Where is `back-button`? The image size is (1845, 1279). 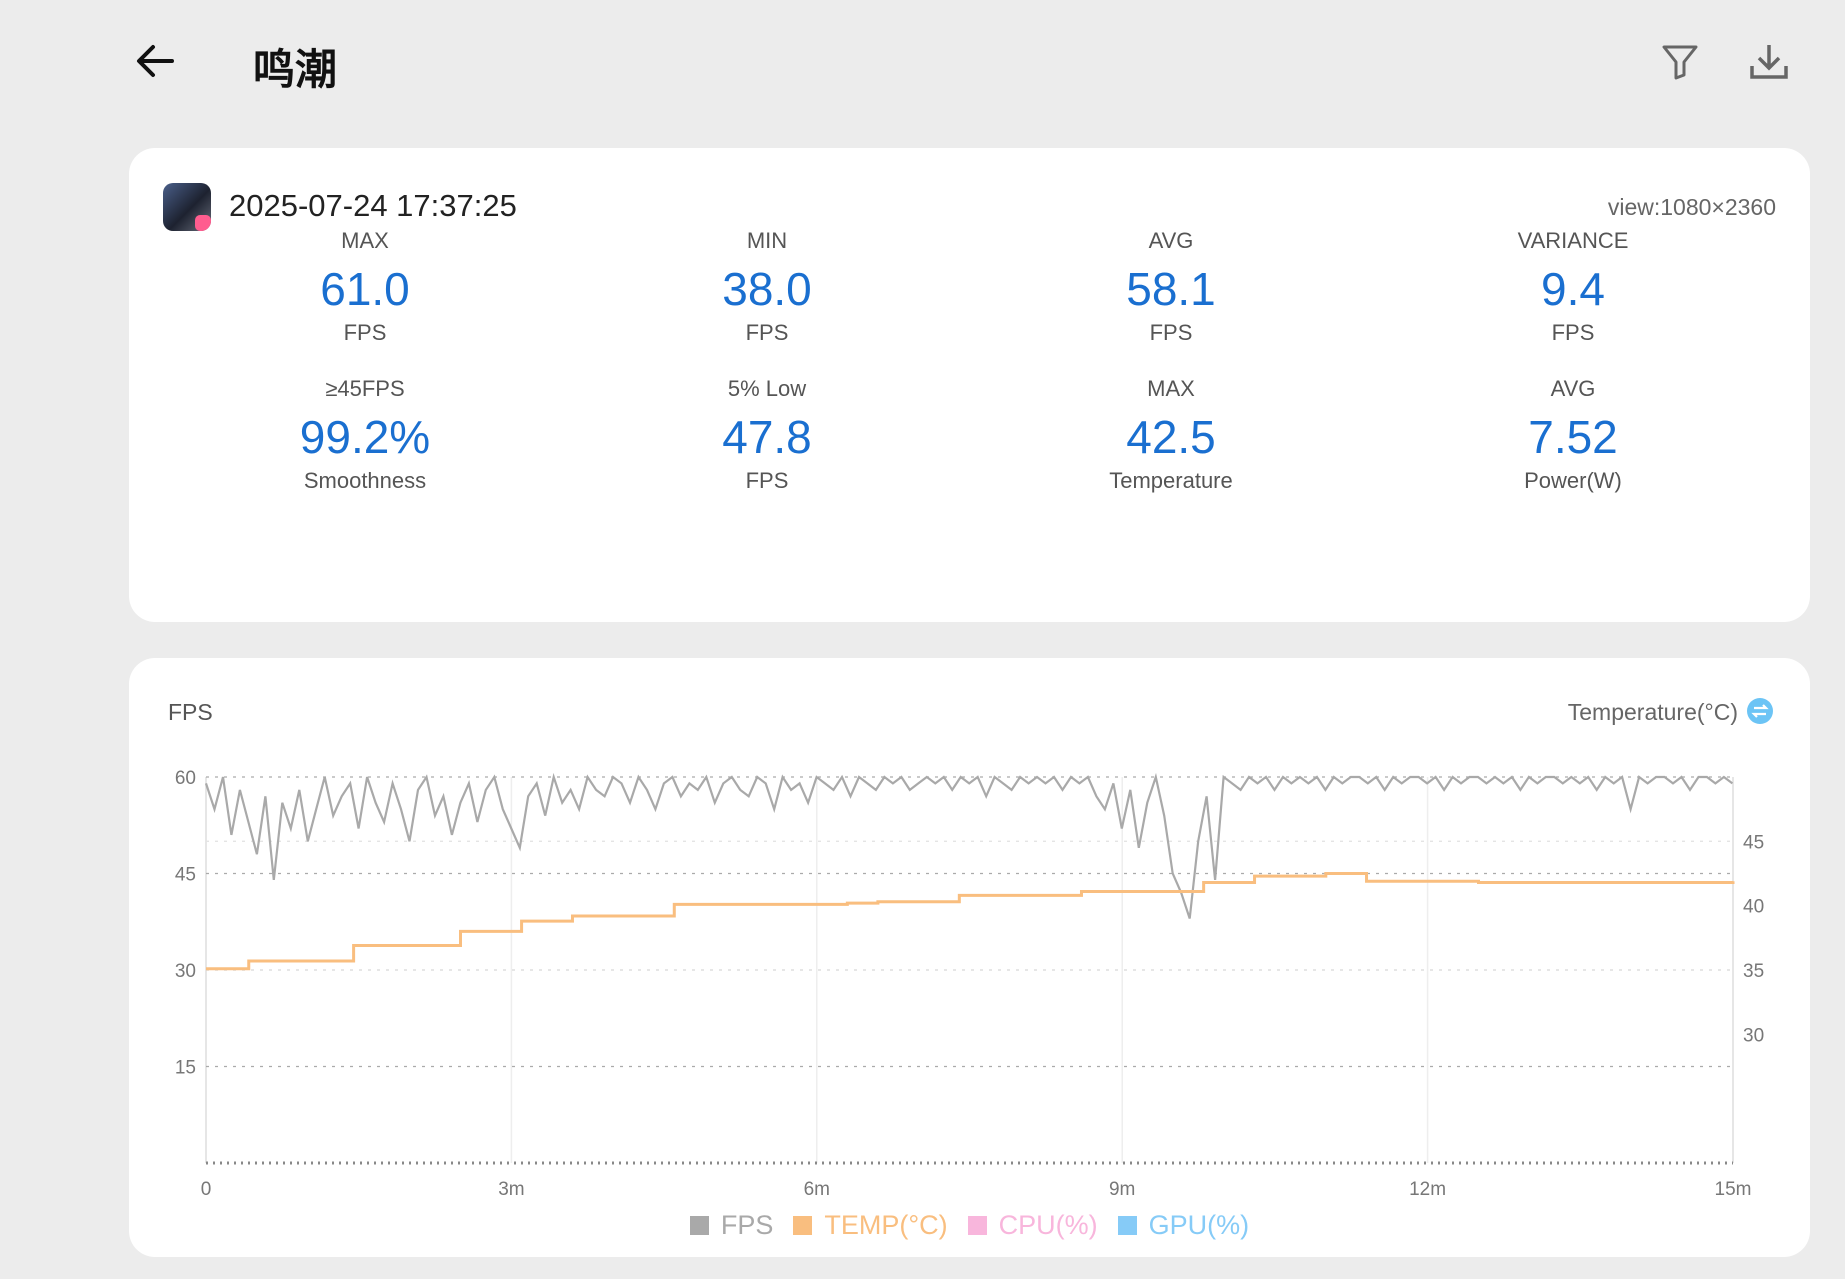
back-button is located at coordinates (155, 61).